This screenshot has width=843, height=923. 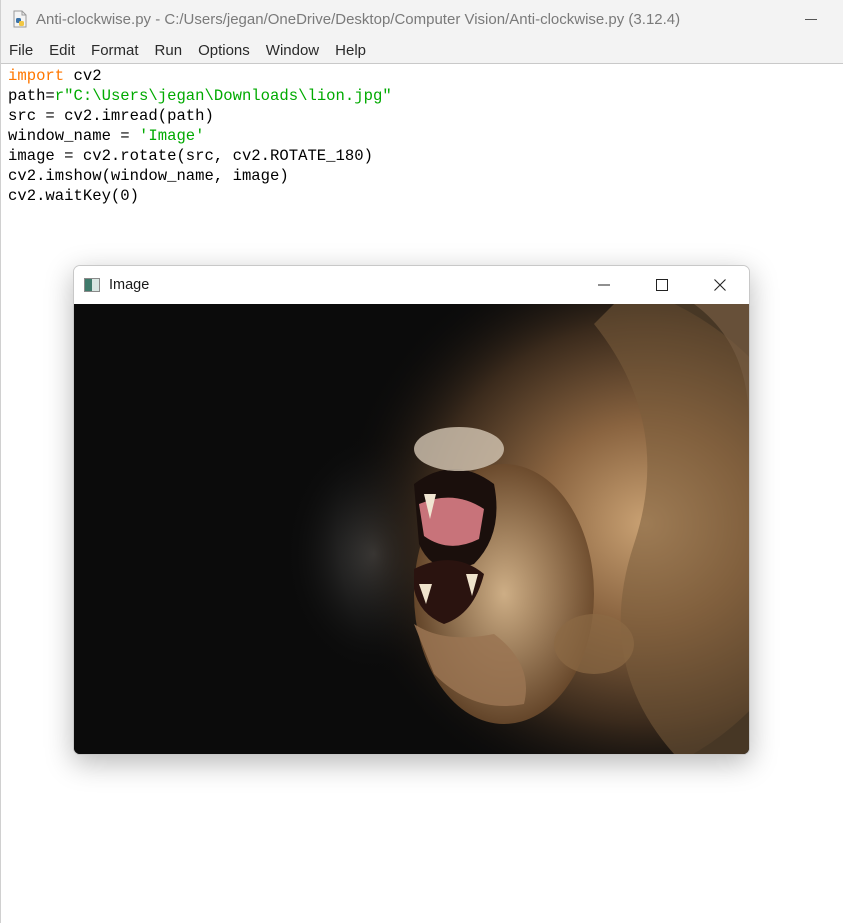 I want to click on menu-options: Options, so click(x=224, y=50).